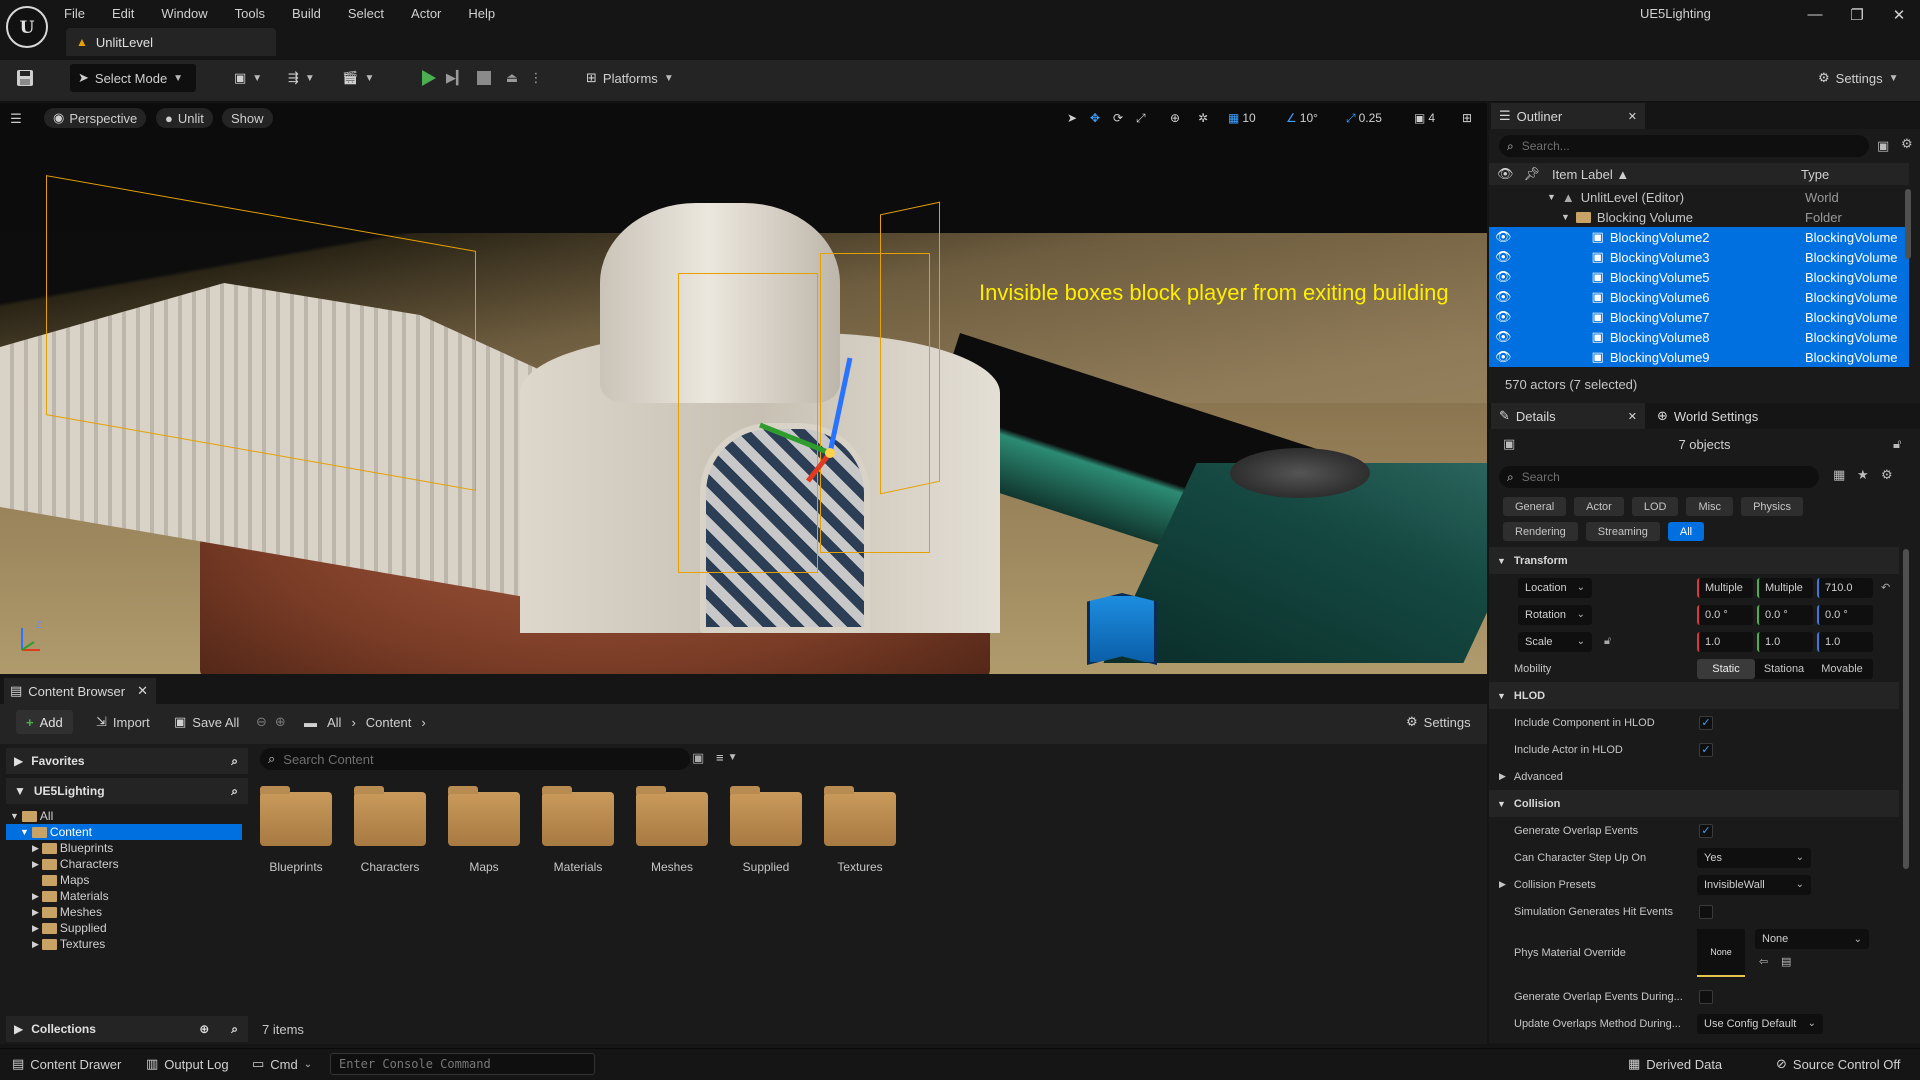 The width and height of the screenshot is (1920, 1080). Describe the element at coordinates (127, 791) in the screenshot. I see `project-header: ▼ UE5Lighting ⌕` at that location.